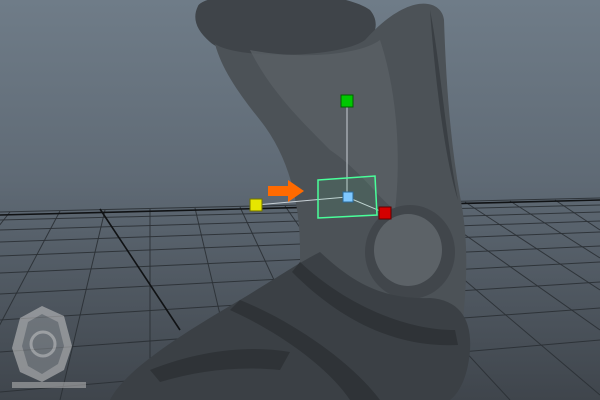 The width and height of the screenshot is (600, 400). I want to click on y-axis-handle, so click(347, 101).